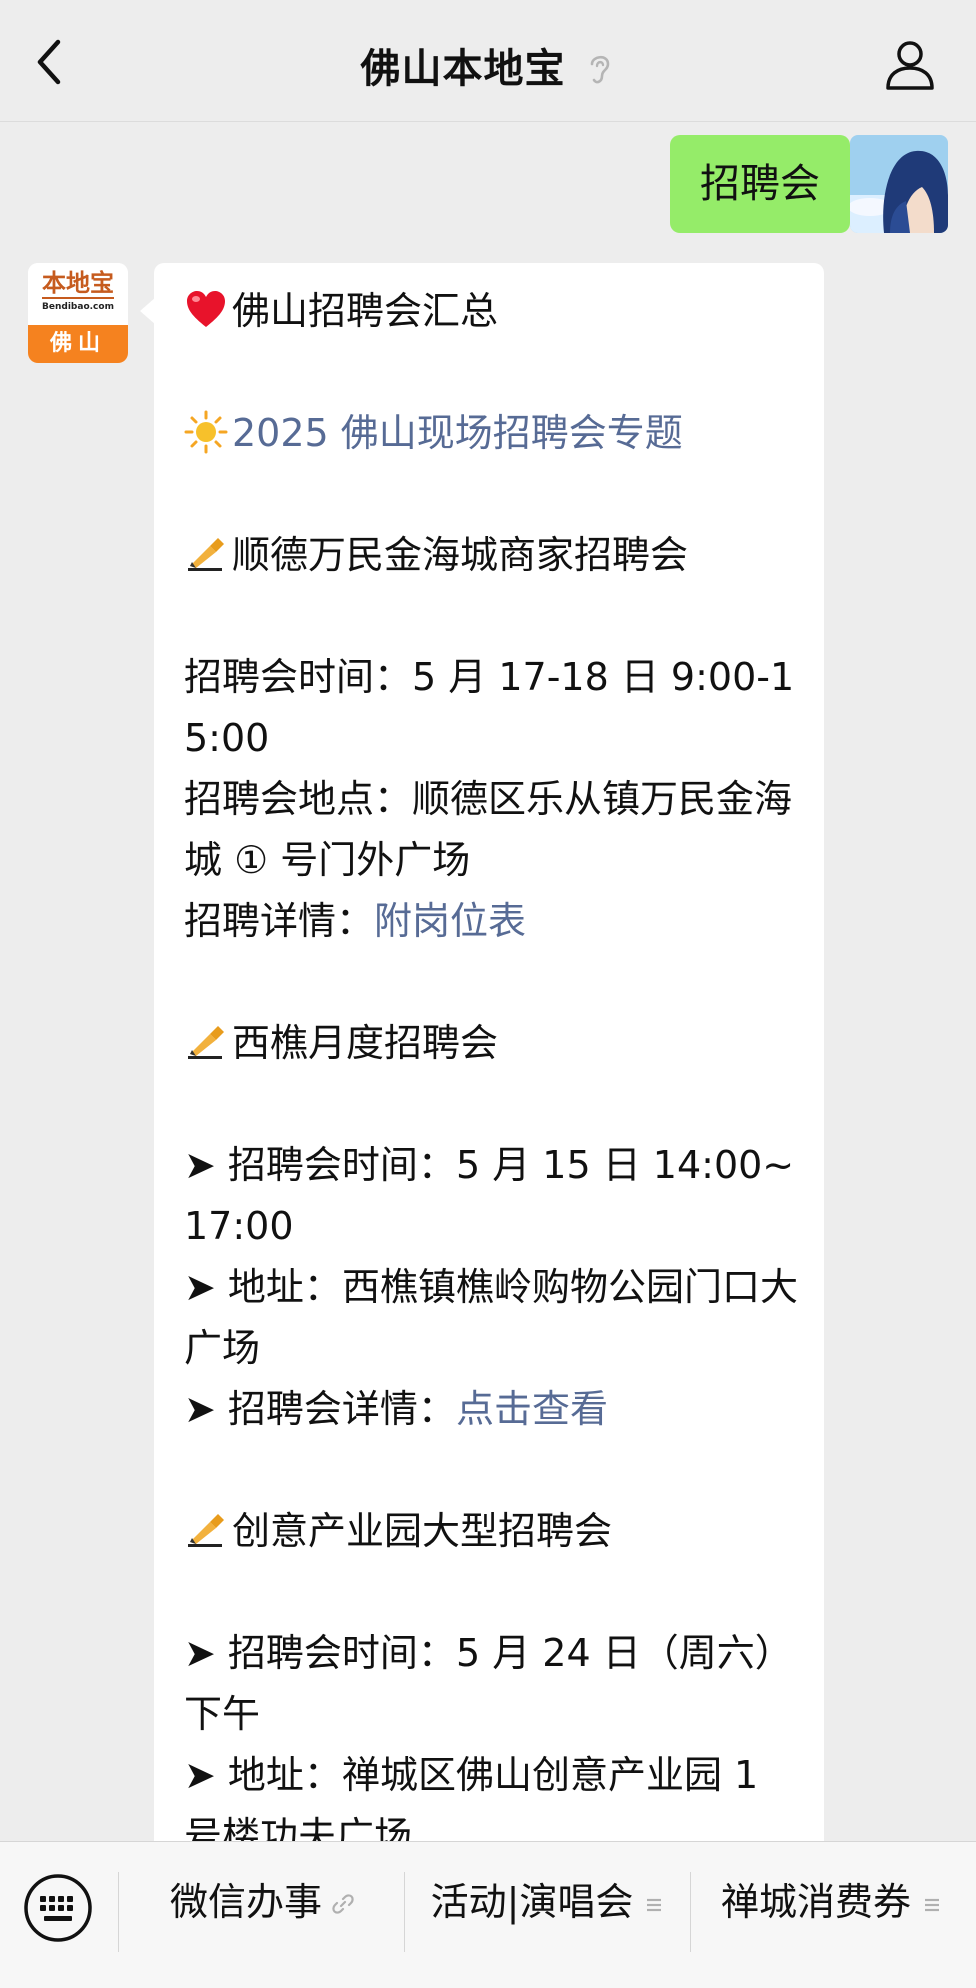  What do you see at coordinates (491, 830) in the screenshot?
I see `event1-place: 招聘会地点：顺德区乐从镇万民金海城 ① 号门外广场` at bounding box center [491, 830].